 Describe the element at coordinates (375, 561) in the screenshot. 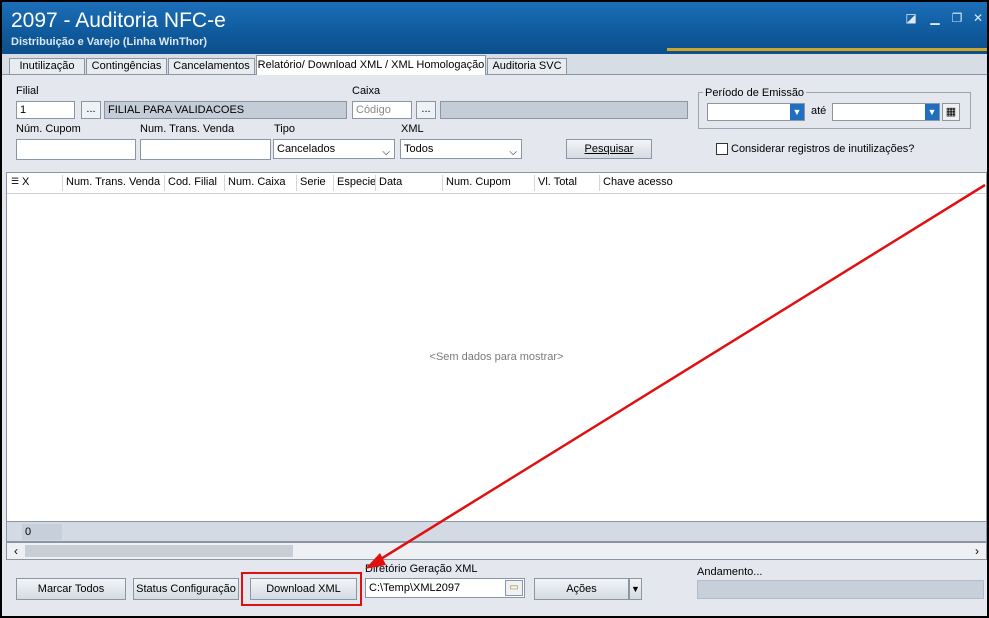

I see `annotation-arrow-head` at that location.